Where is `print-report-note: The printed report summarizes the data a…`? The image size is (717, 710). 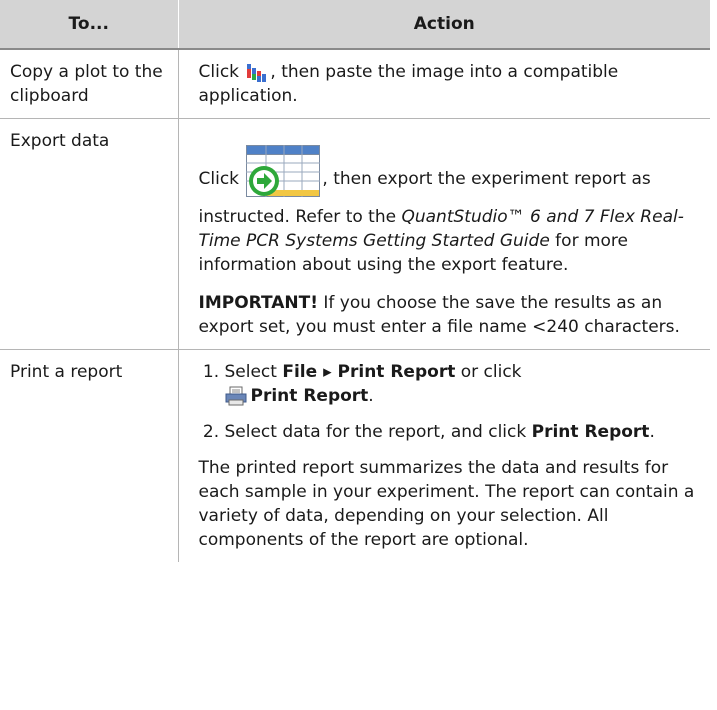
print-report-note: The printed report summarizes the data a… is located at coordinates (446, 504).